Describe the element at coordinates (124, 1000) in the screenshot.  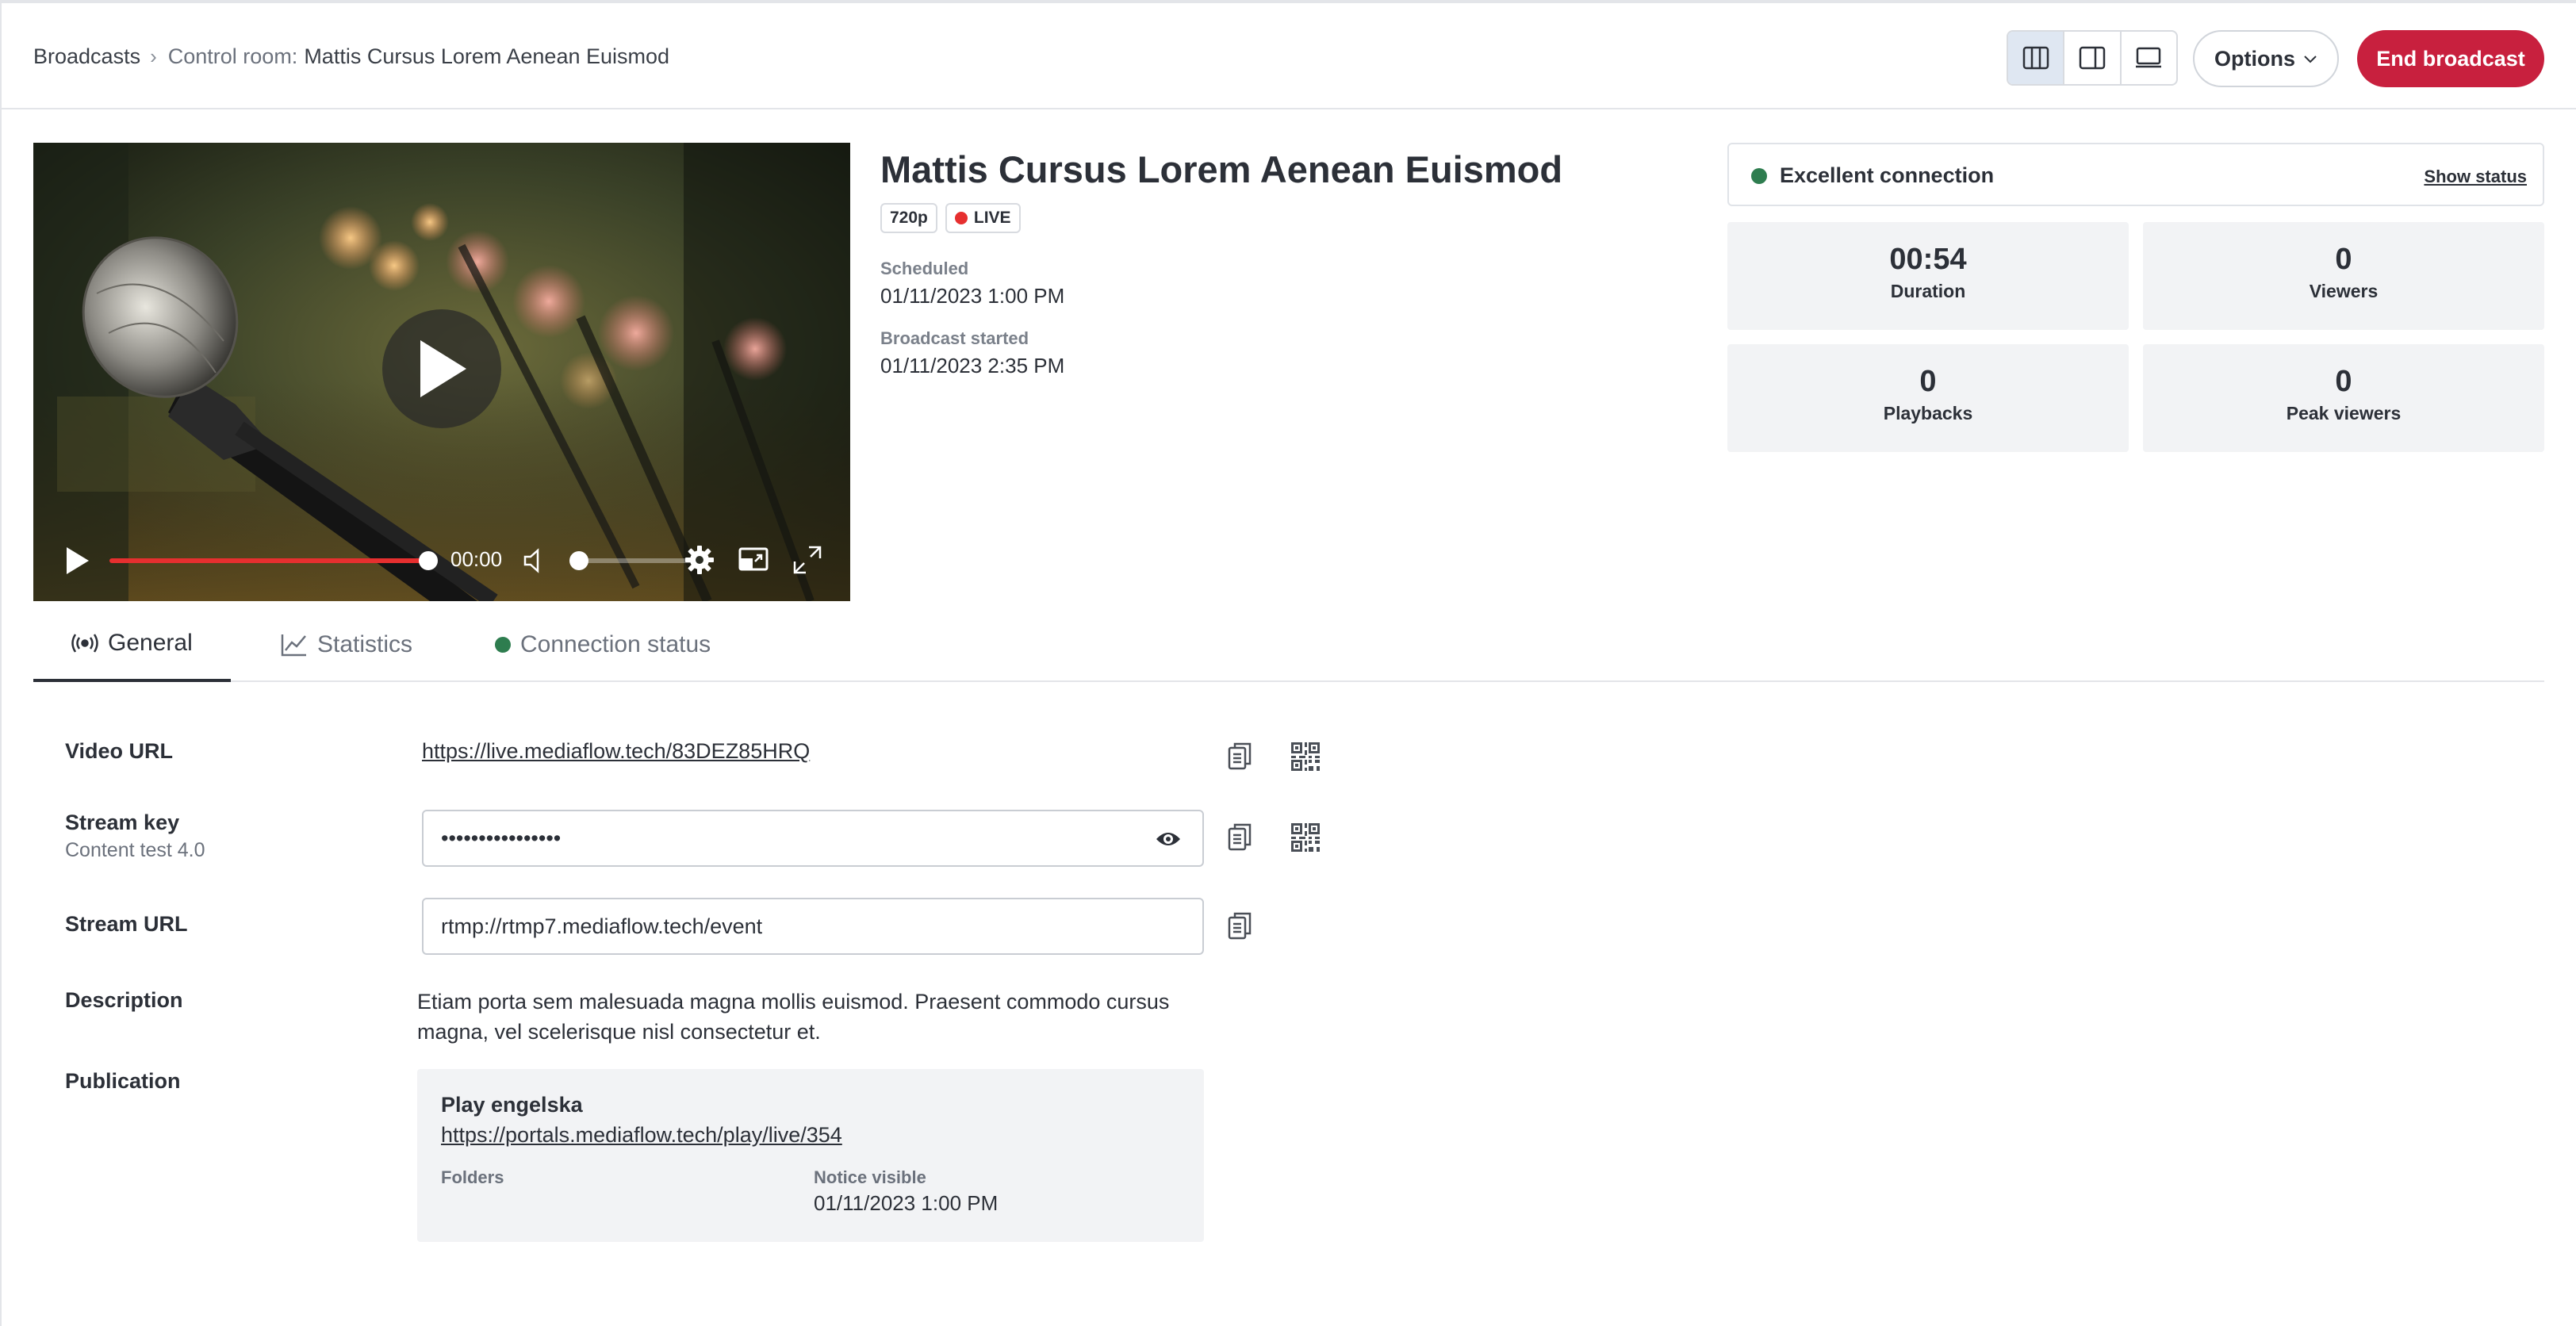
I see `description-label: Description` at that location.